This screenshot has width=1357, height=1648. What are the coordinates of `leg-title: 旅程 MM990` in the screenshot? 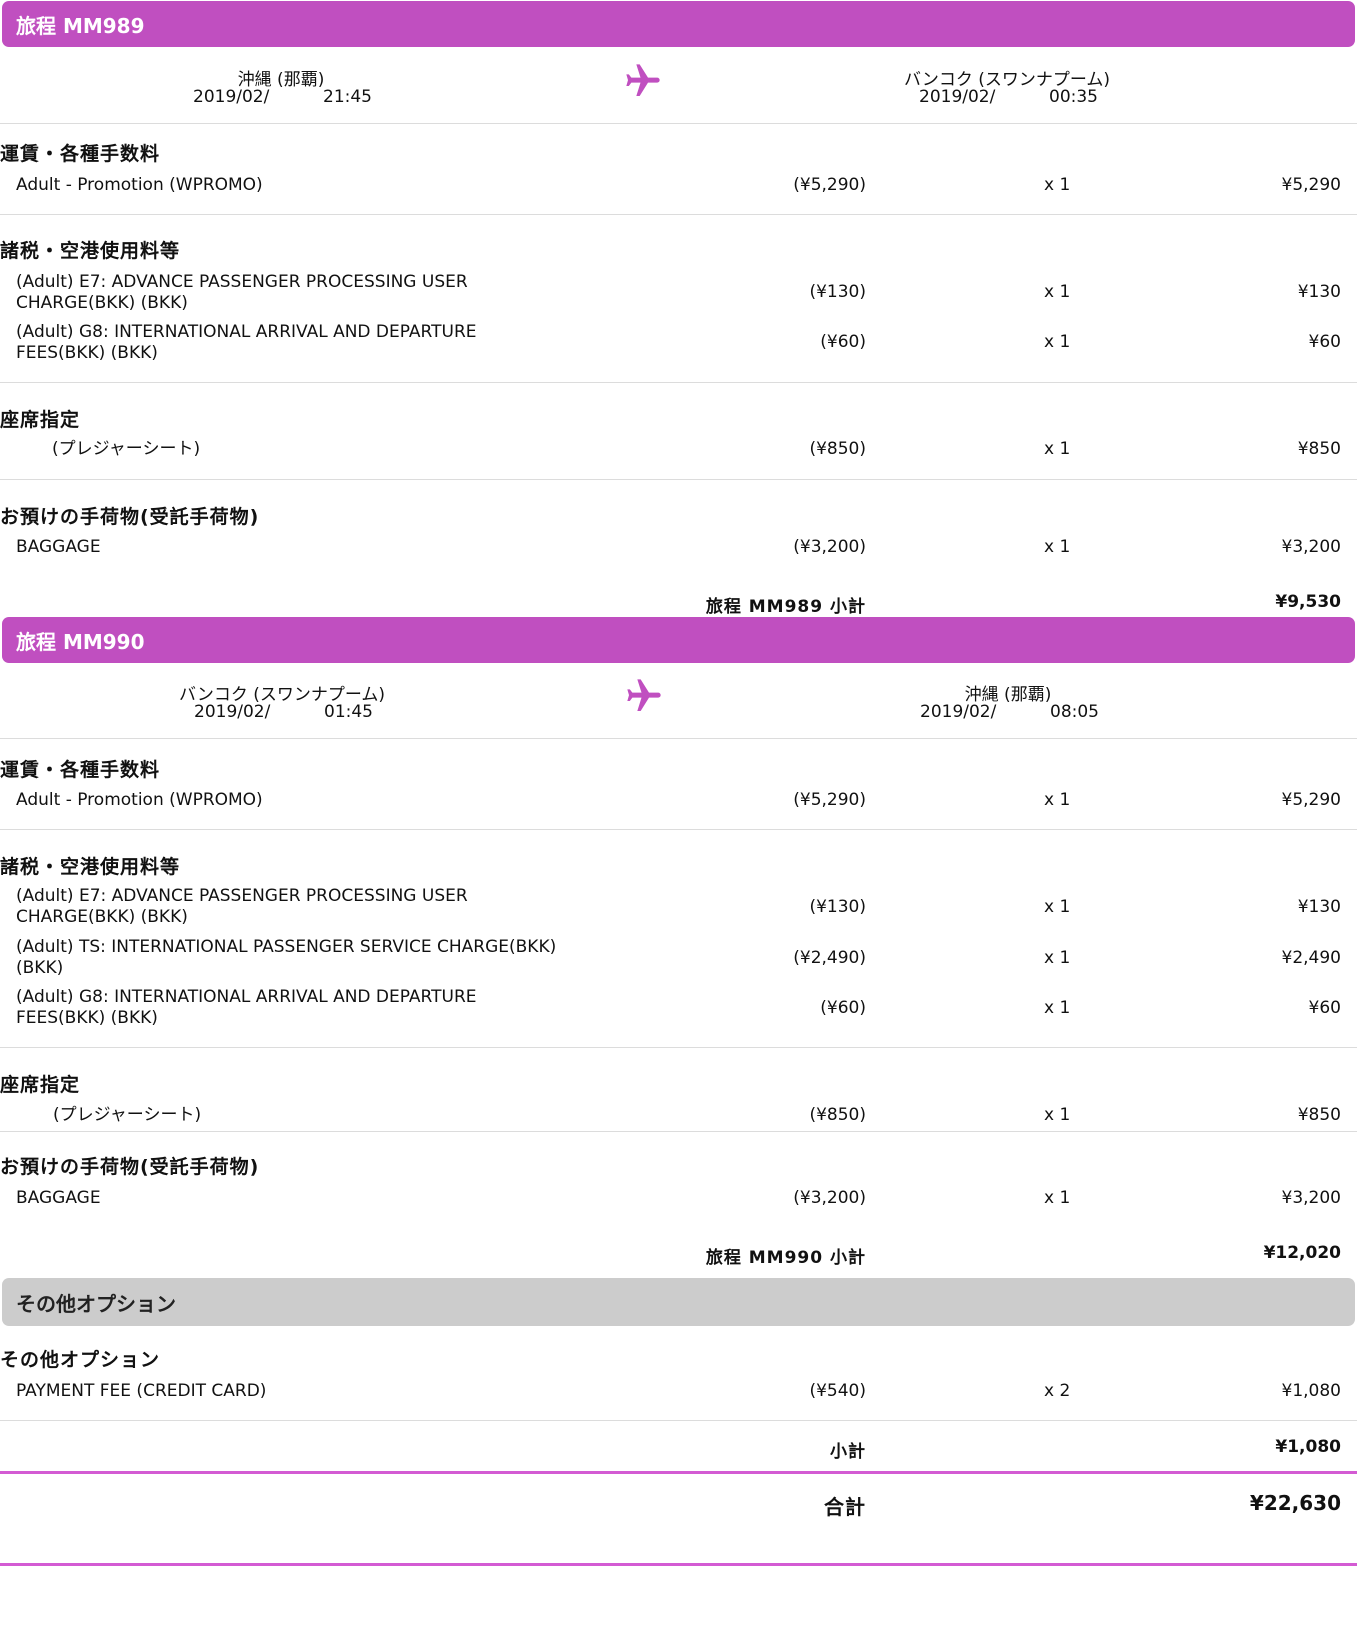 It's located at (80, 641).